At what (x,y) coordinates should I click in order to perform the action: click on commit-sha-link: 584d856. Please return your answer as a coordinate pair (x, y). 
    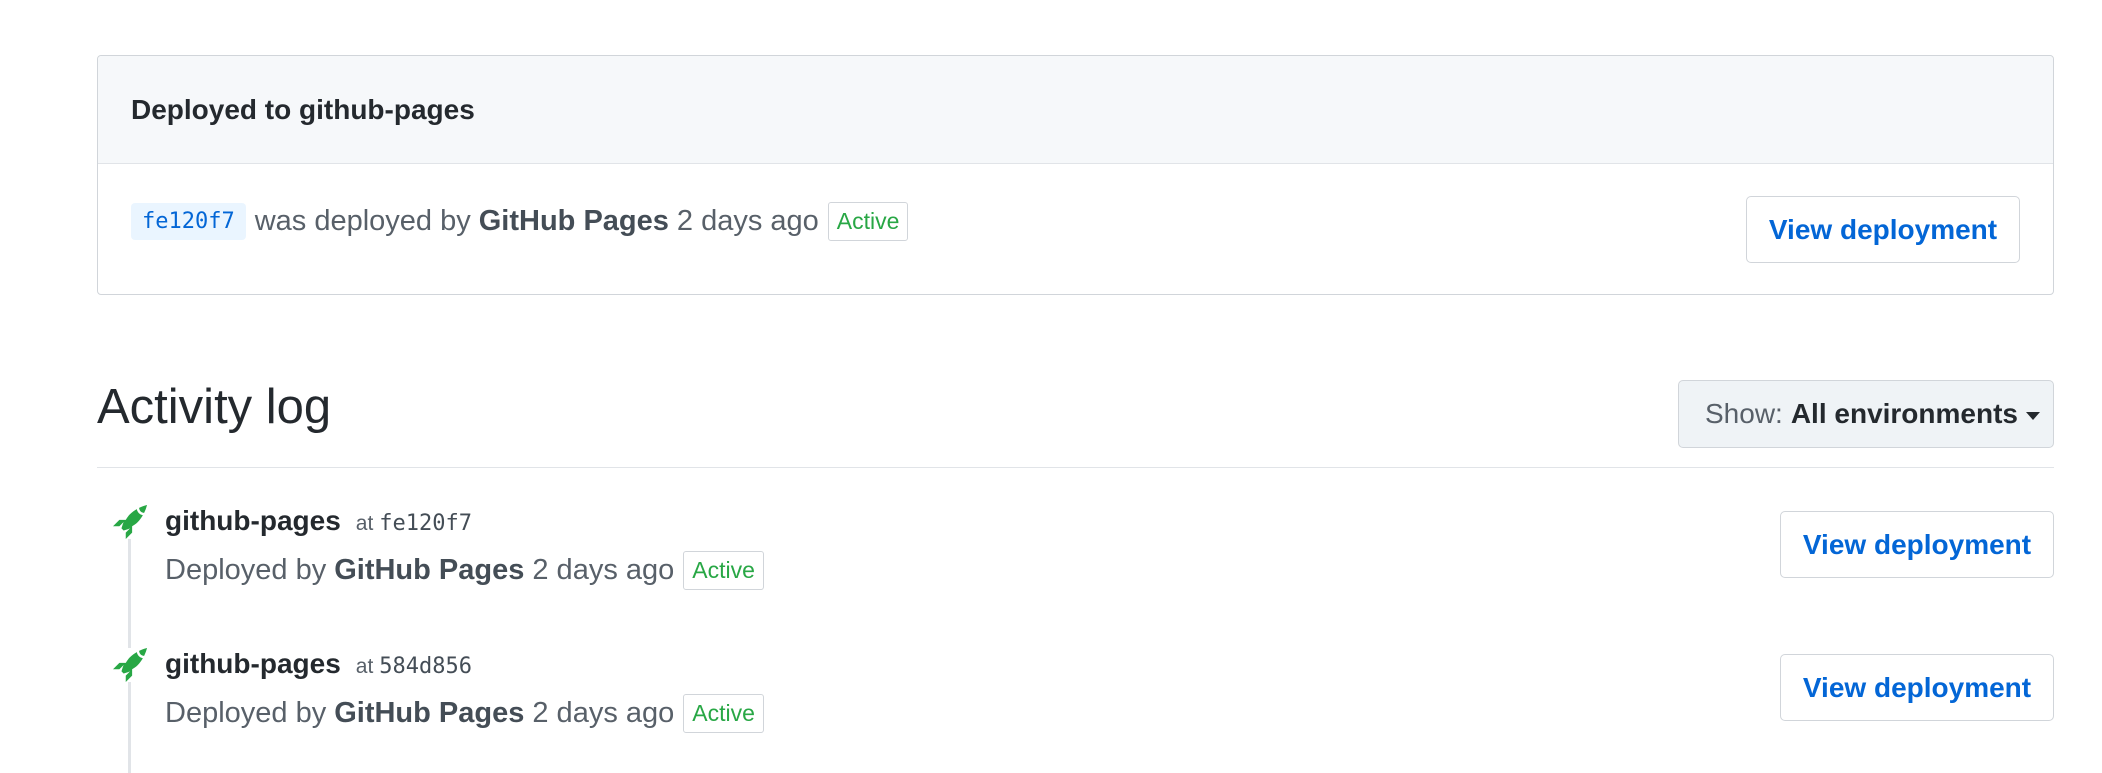
    Looking at the image, I should click on (425, 666).